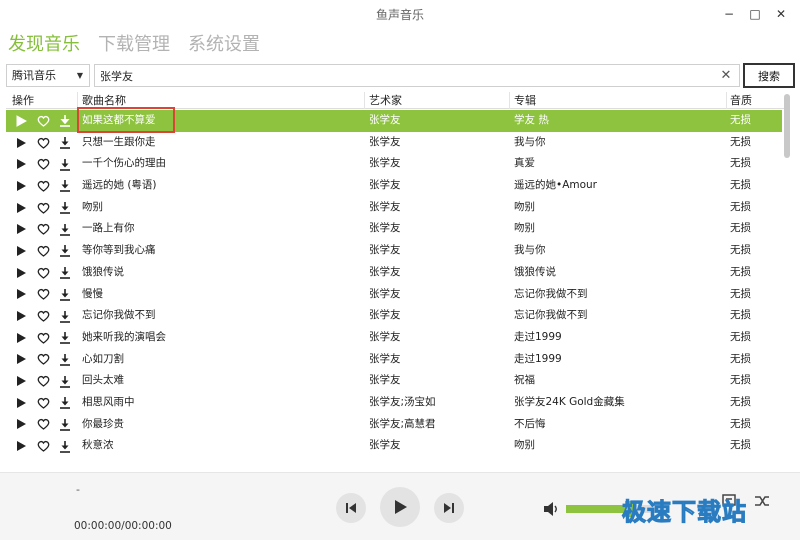  Describe the element at coordinates (385, 445) in the screenshot. I see `artist-name: 张学友` at that location.